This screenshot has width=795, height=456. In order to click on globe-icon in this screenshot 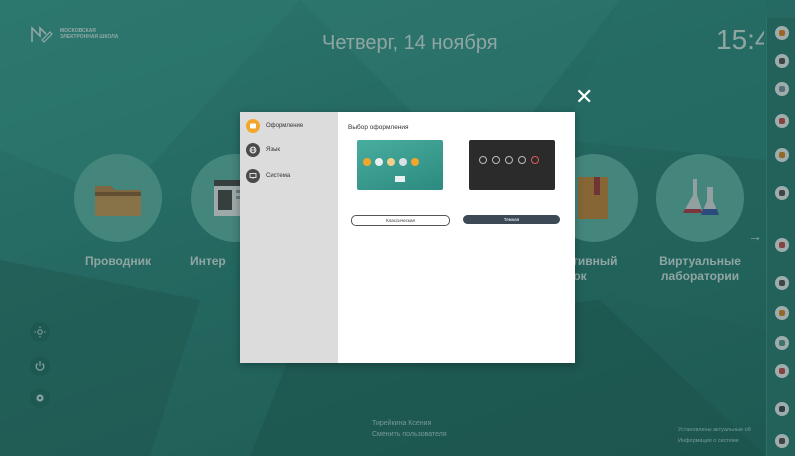, I will do `click(253, 150)`.